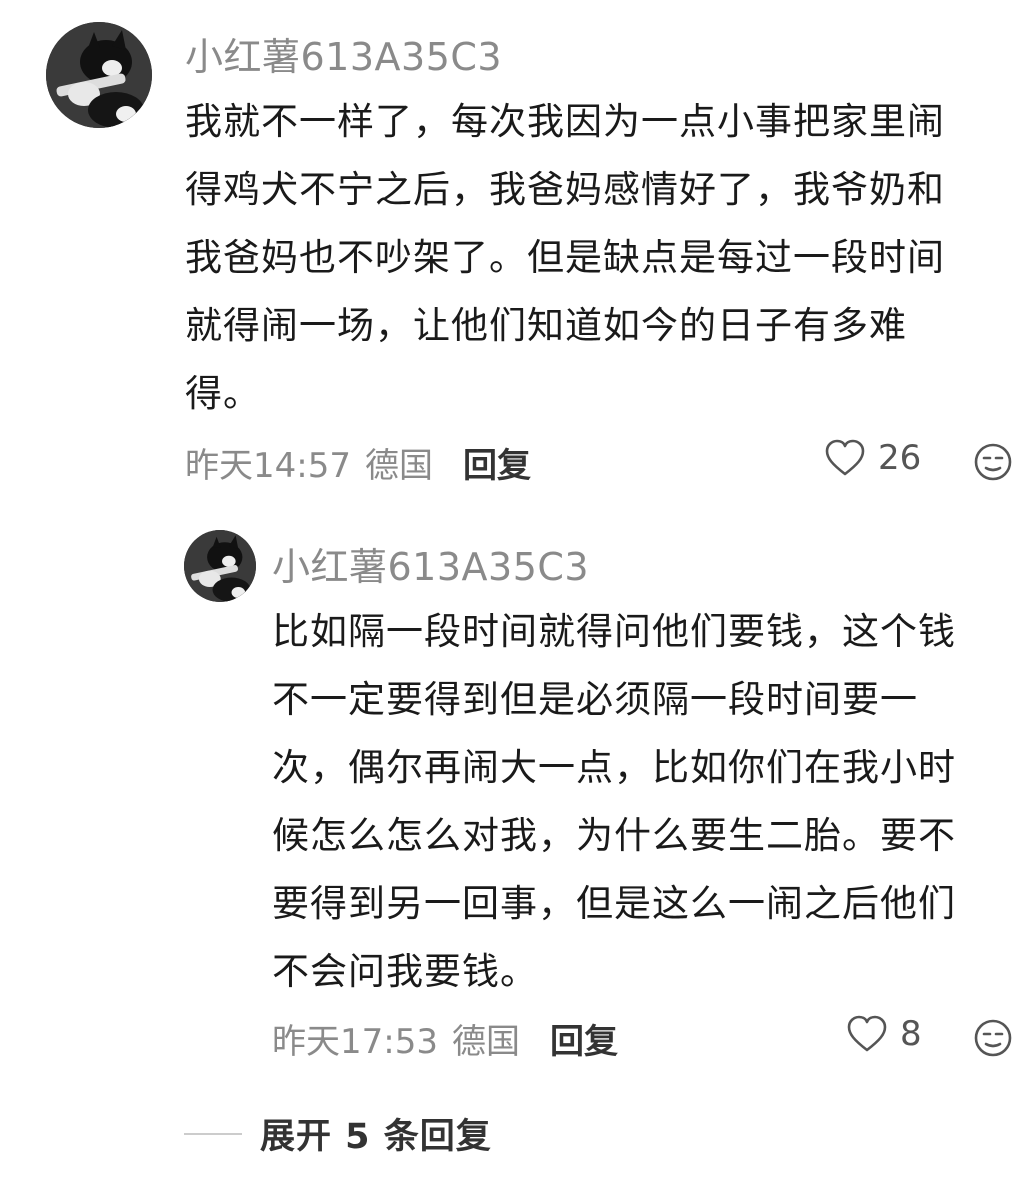 Image resolution: width=1032 pixels, height=1185 pixels. What do you see at coordinates (911, 1034) in the screenshot?
I see `like-count: 8` at bounding box center [911, 1034].